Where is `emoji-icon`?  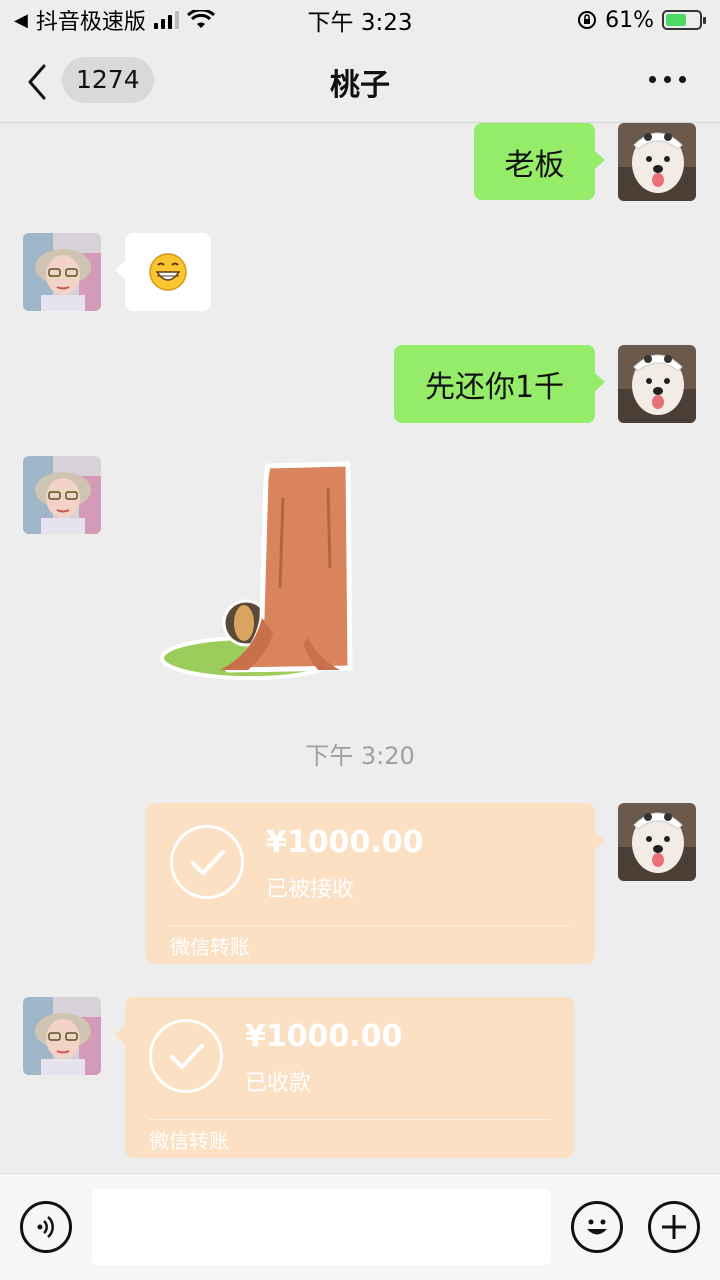 emoji-icon is located at coordinates (597, 1227).